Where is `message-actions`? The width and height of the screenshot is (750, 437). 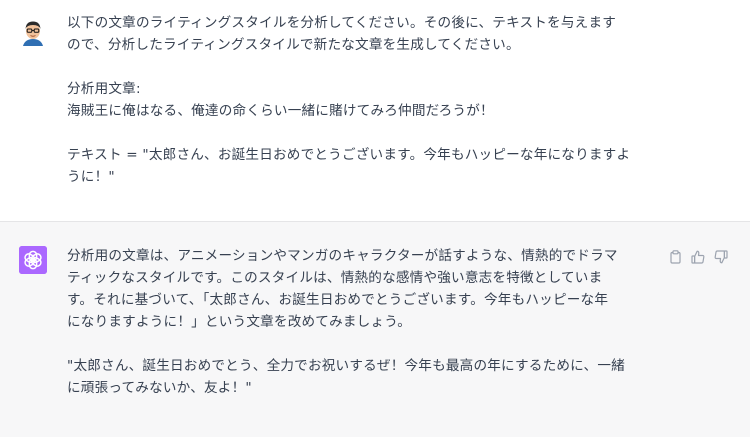 message-actions is located at coordinates (698, 257).